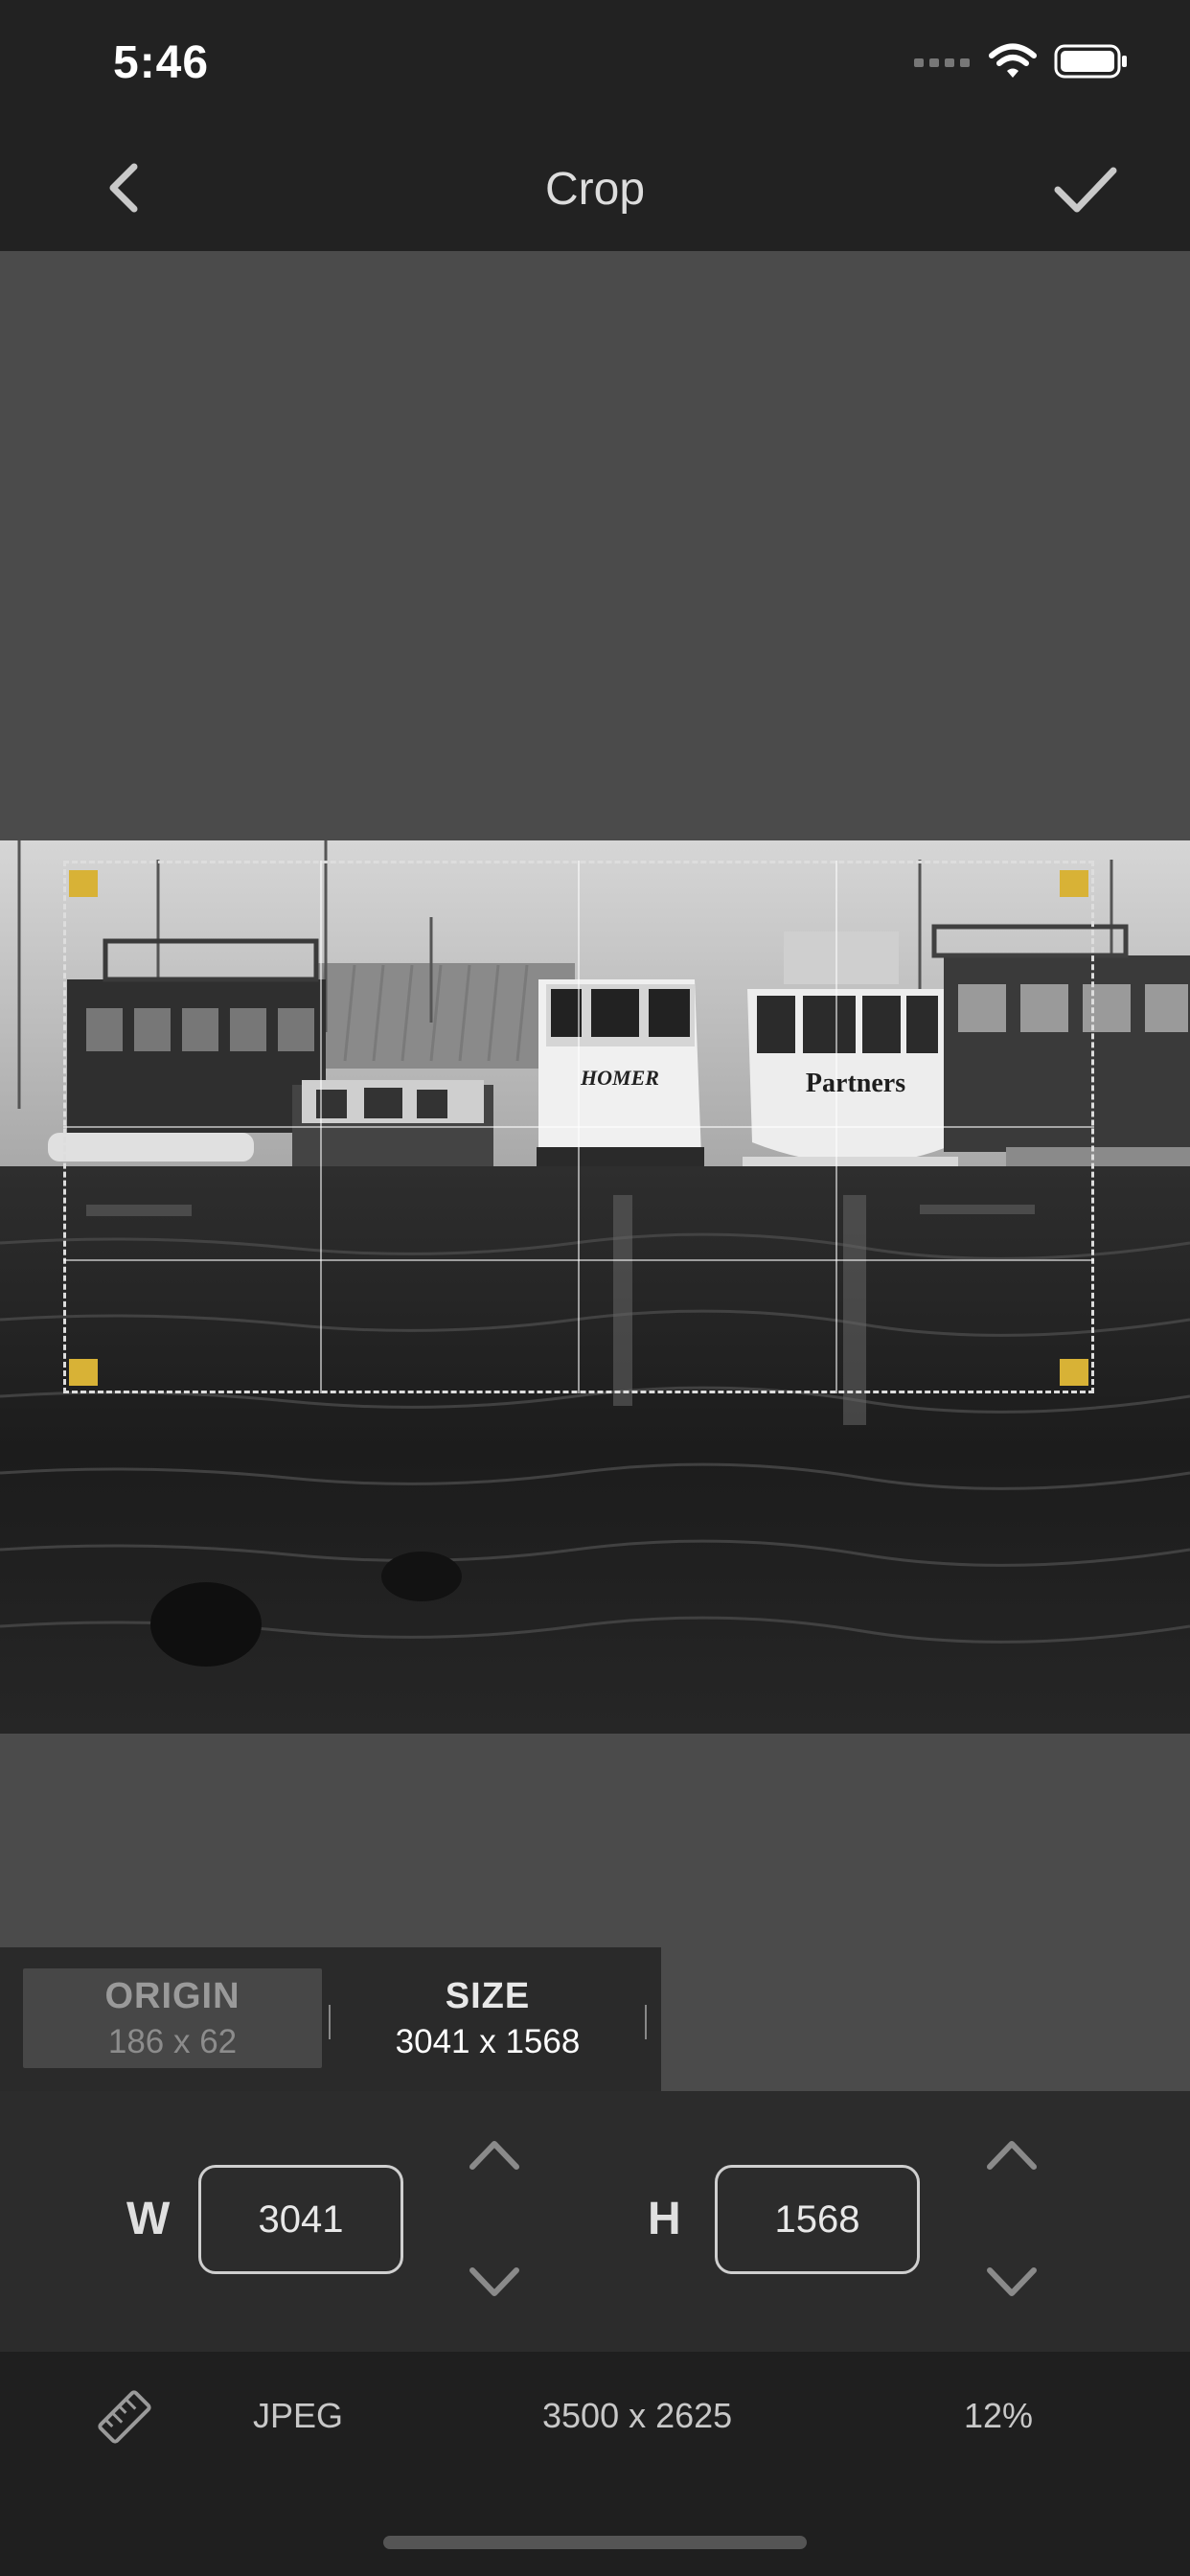 This screenshot has width=1190, height=2576. I want to click on page-title: Crop, so click(595, 189).